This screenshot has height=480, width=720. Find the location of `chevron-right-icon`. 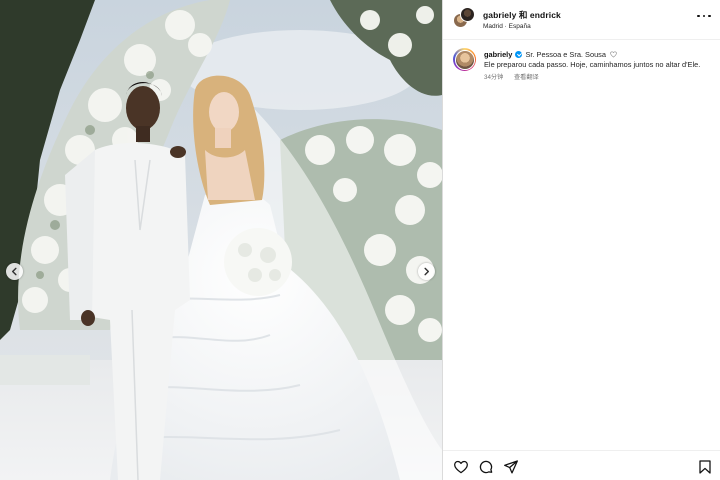

chevron-right-icon is located at coordinates (427, 271).